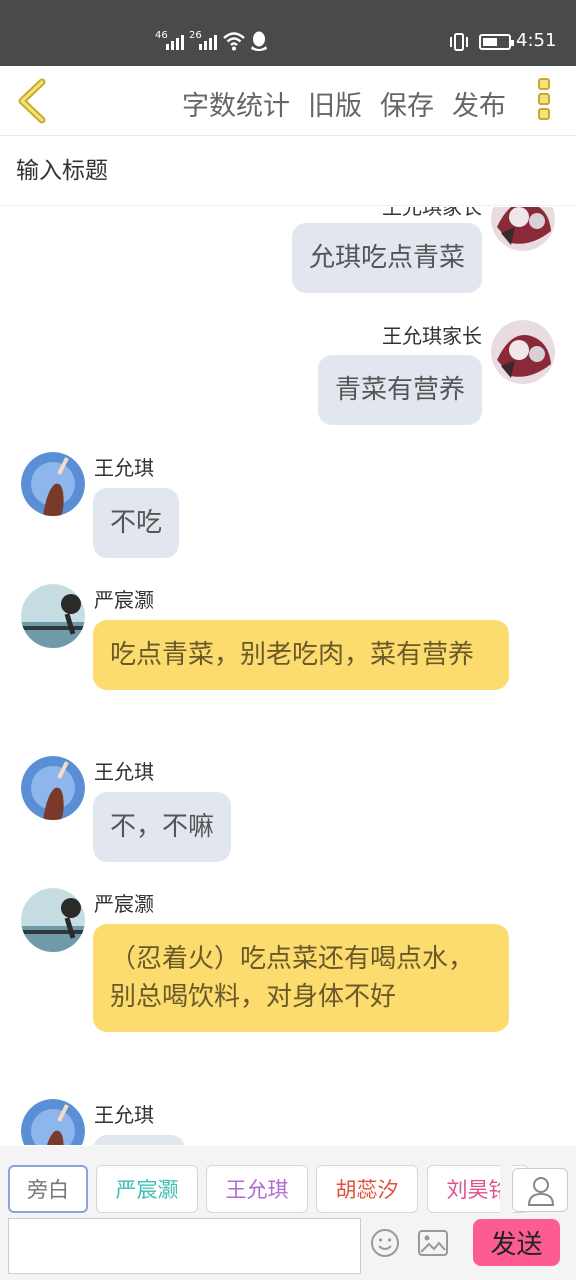 This screenshot has width=576, height=1280. What do you see at coordinates (184, 1246) in the screenshot?
I see `message-input` at bounding box center [184, 1246].